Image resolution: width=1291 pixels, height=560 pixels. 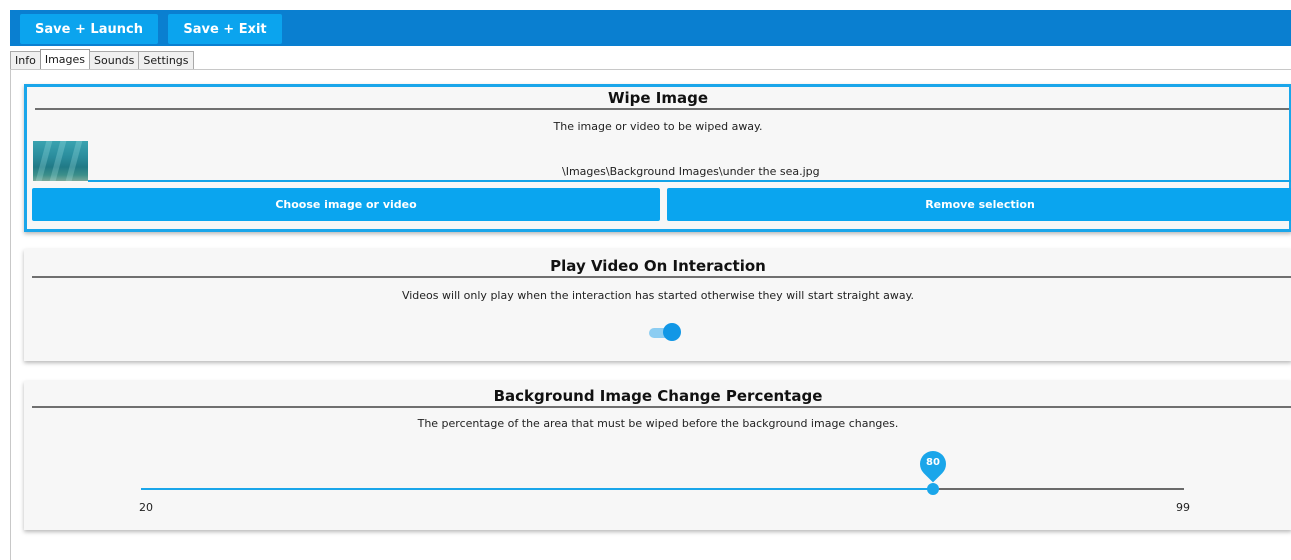 I want to click on slider-thumb, so click(x=933, y=489).